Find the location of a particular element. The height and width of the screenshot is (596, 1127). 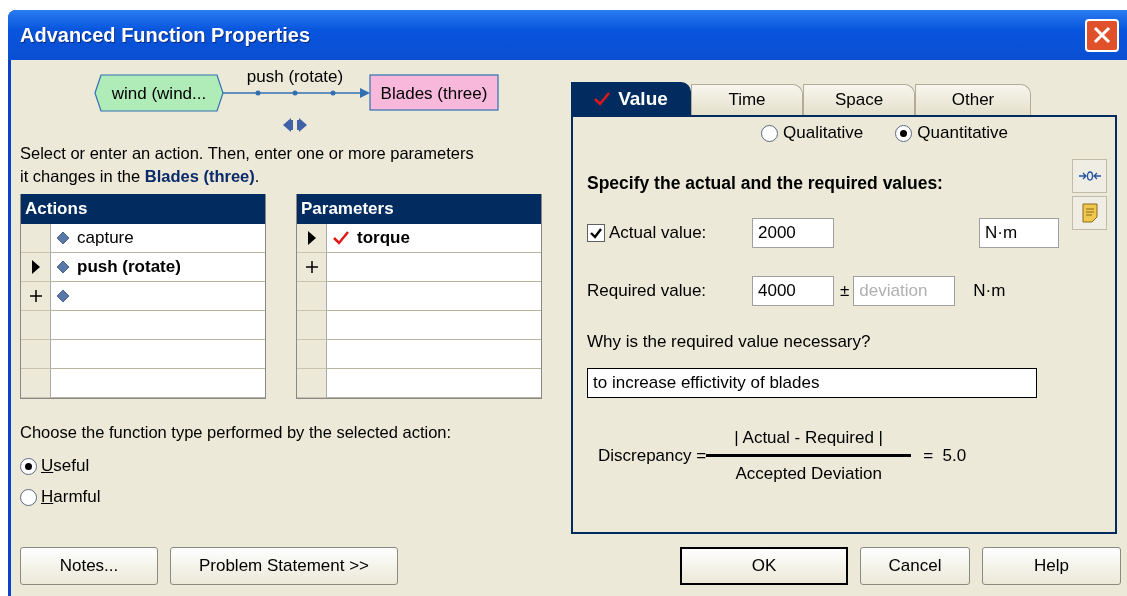

denominator-text: Accepted Deviation is located at coordinates (808, 474).